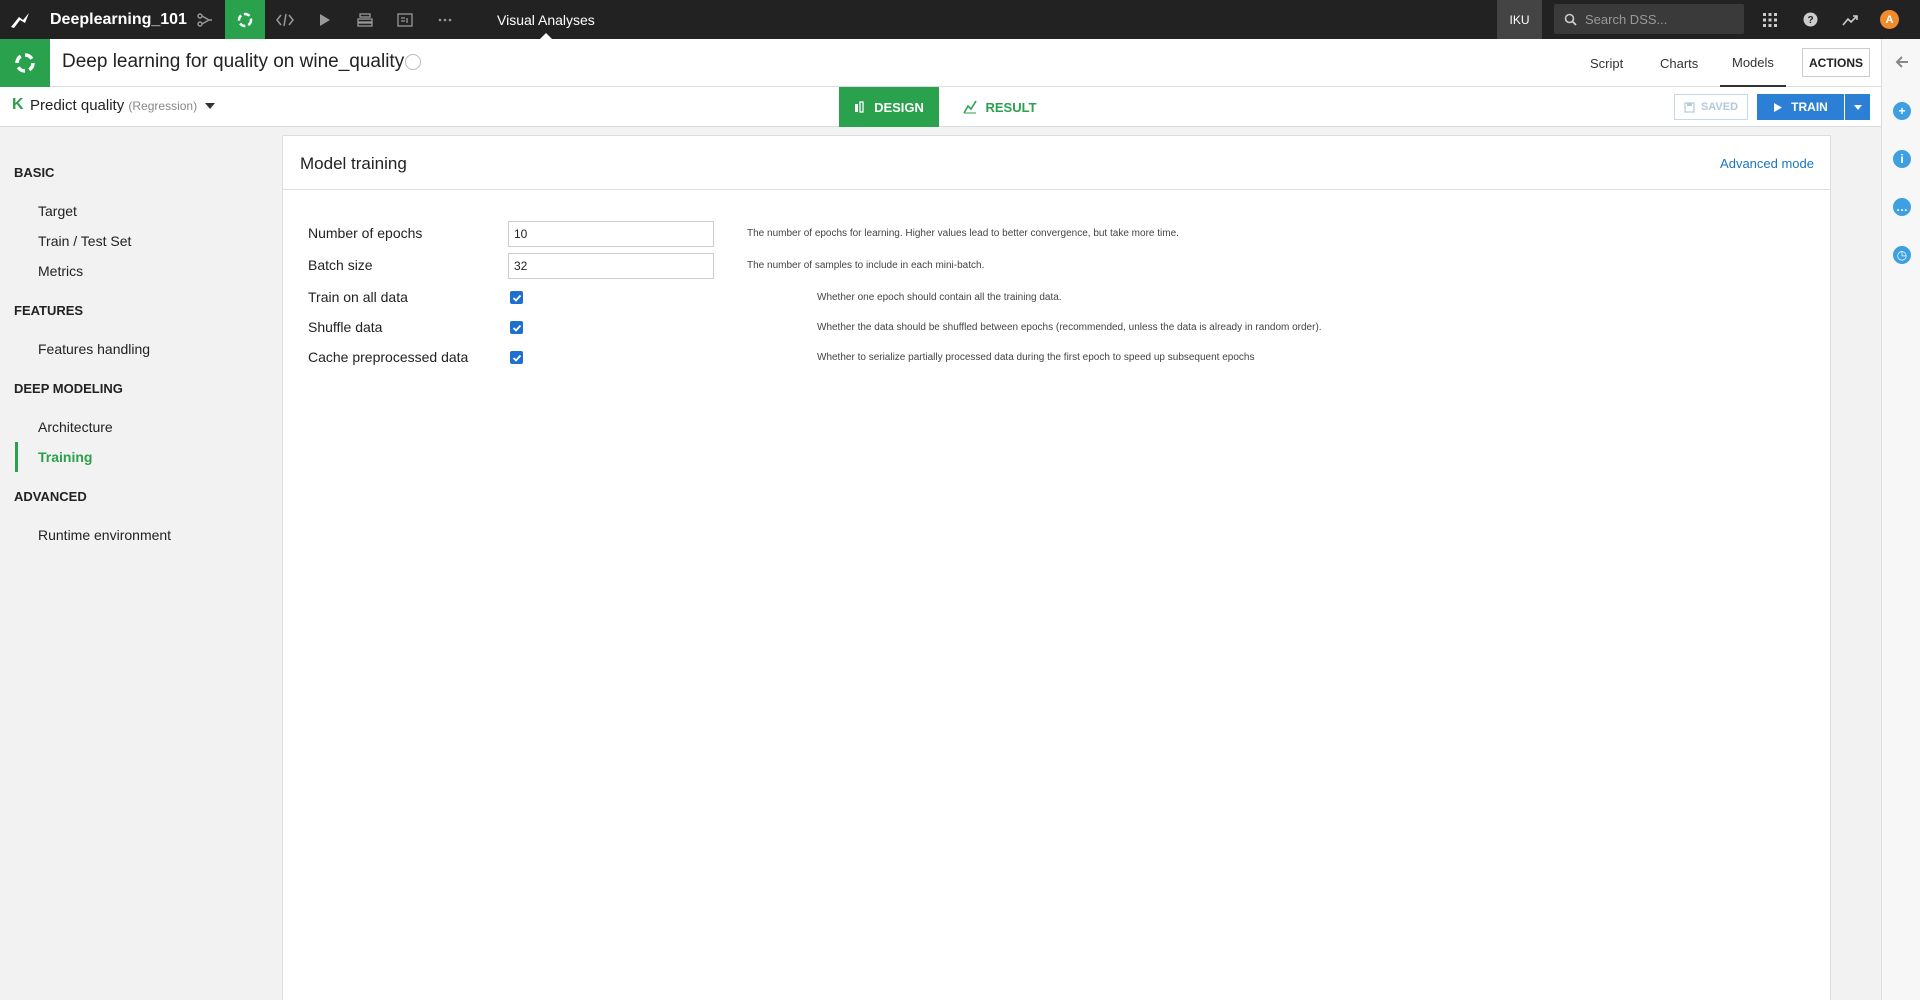 This screenshot has height=1000, width=1920. Describe the element at coordinates (1753, 63) in the screenshot. I see `tab-models: Models` at that location.